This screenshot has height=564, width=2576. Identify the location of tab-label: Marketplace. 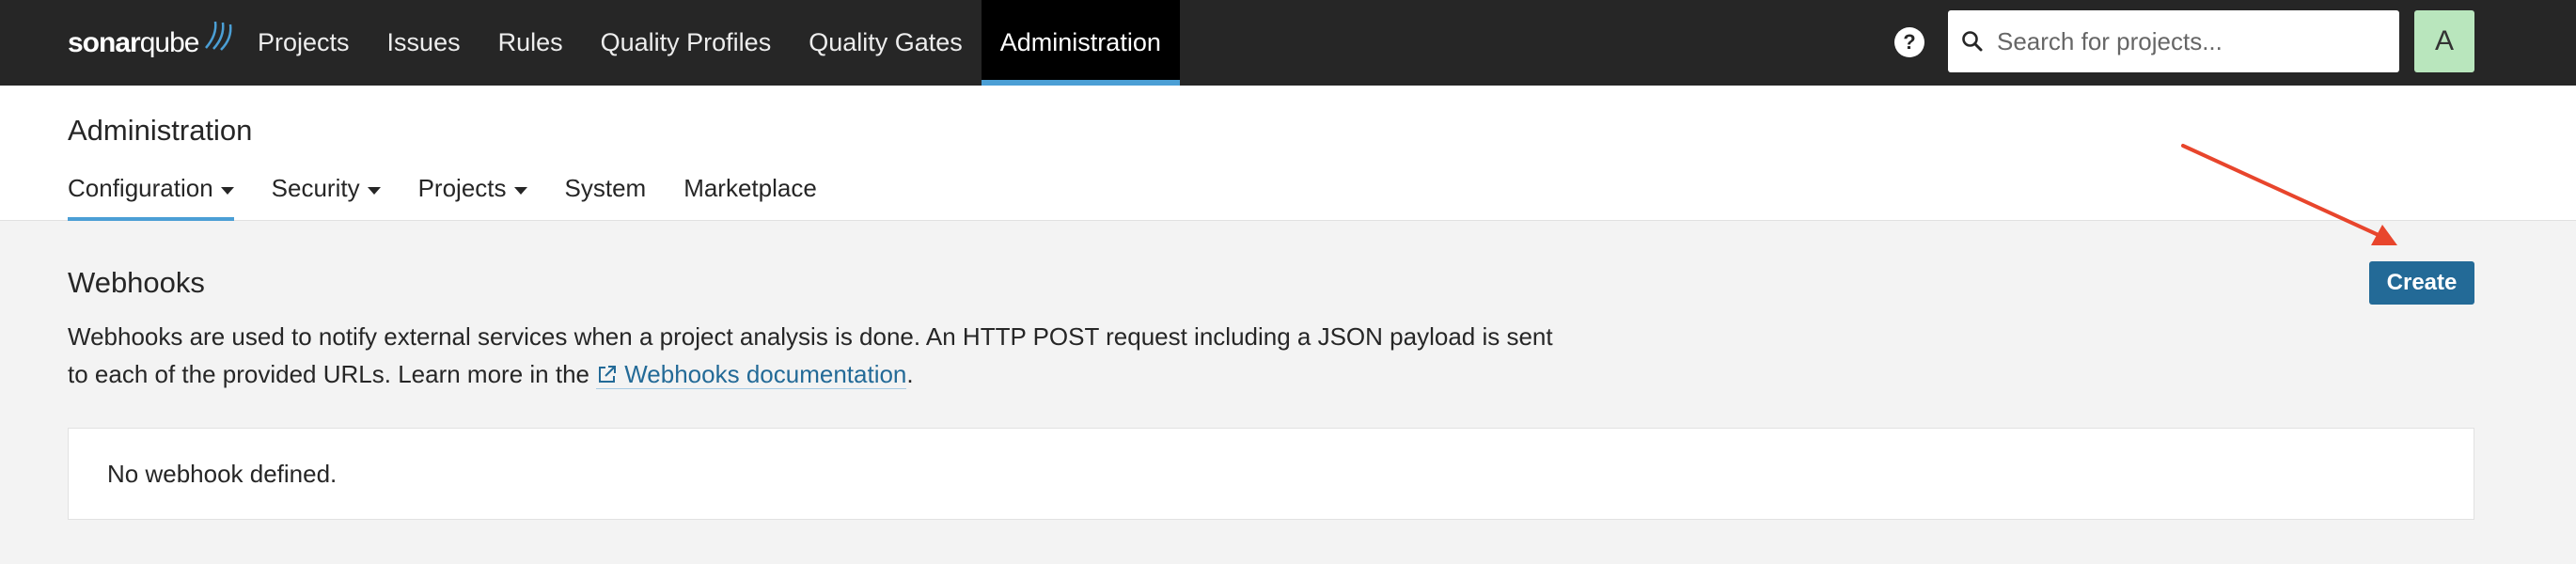
(750, 188).